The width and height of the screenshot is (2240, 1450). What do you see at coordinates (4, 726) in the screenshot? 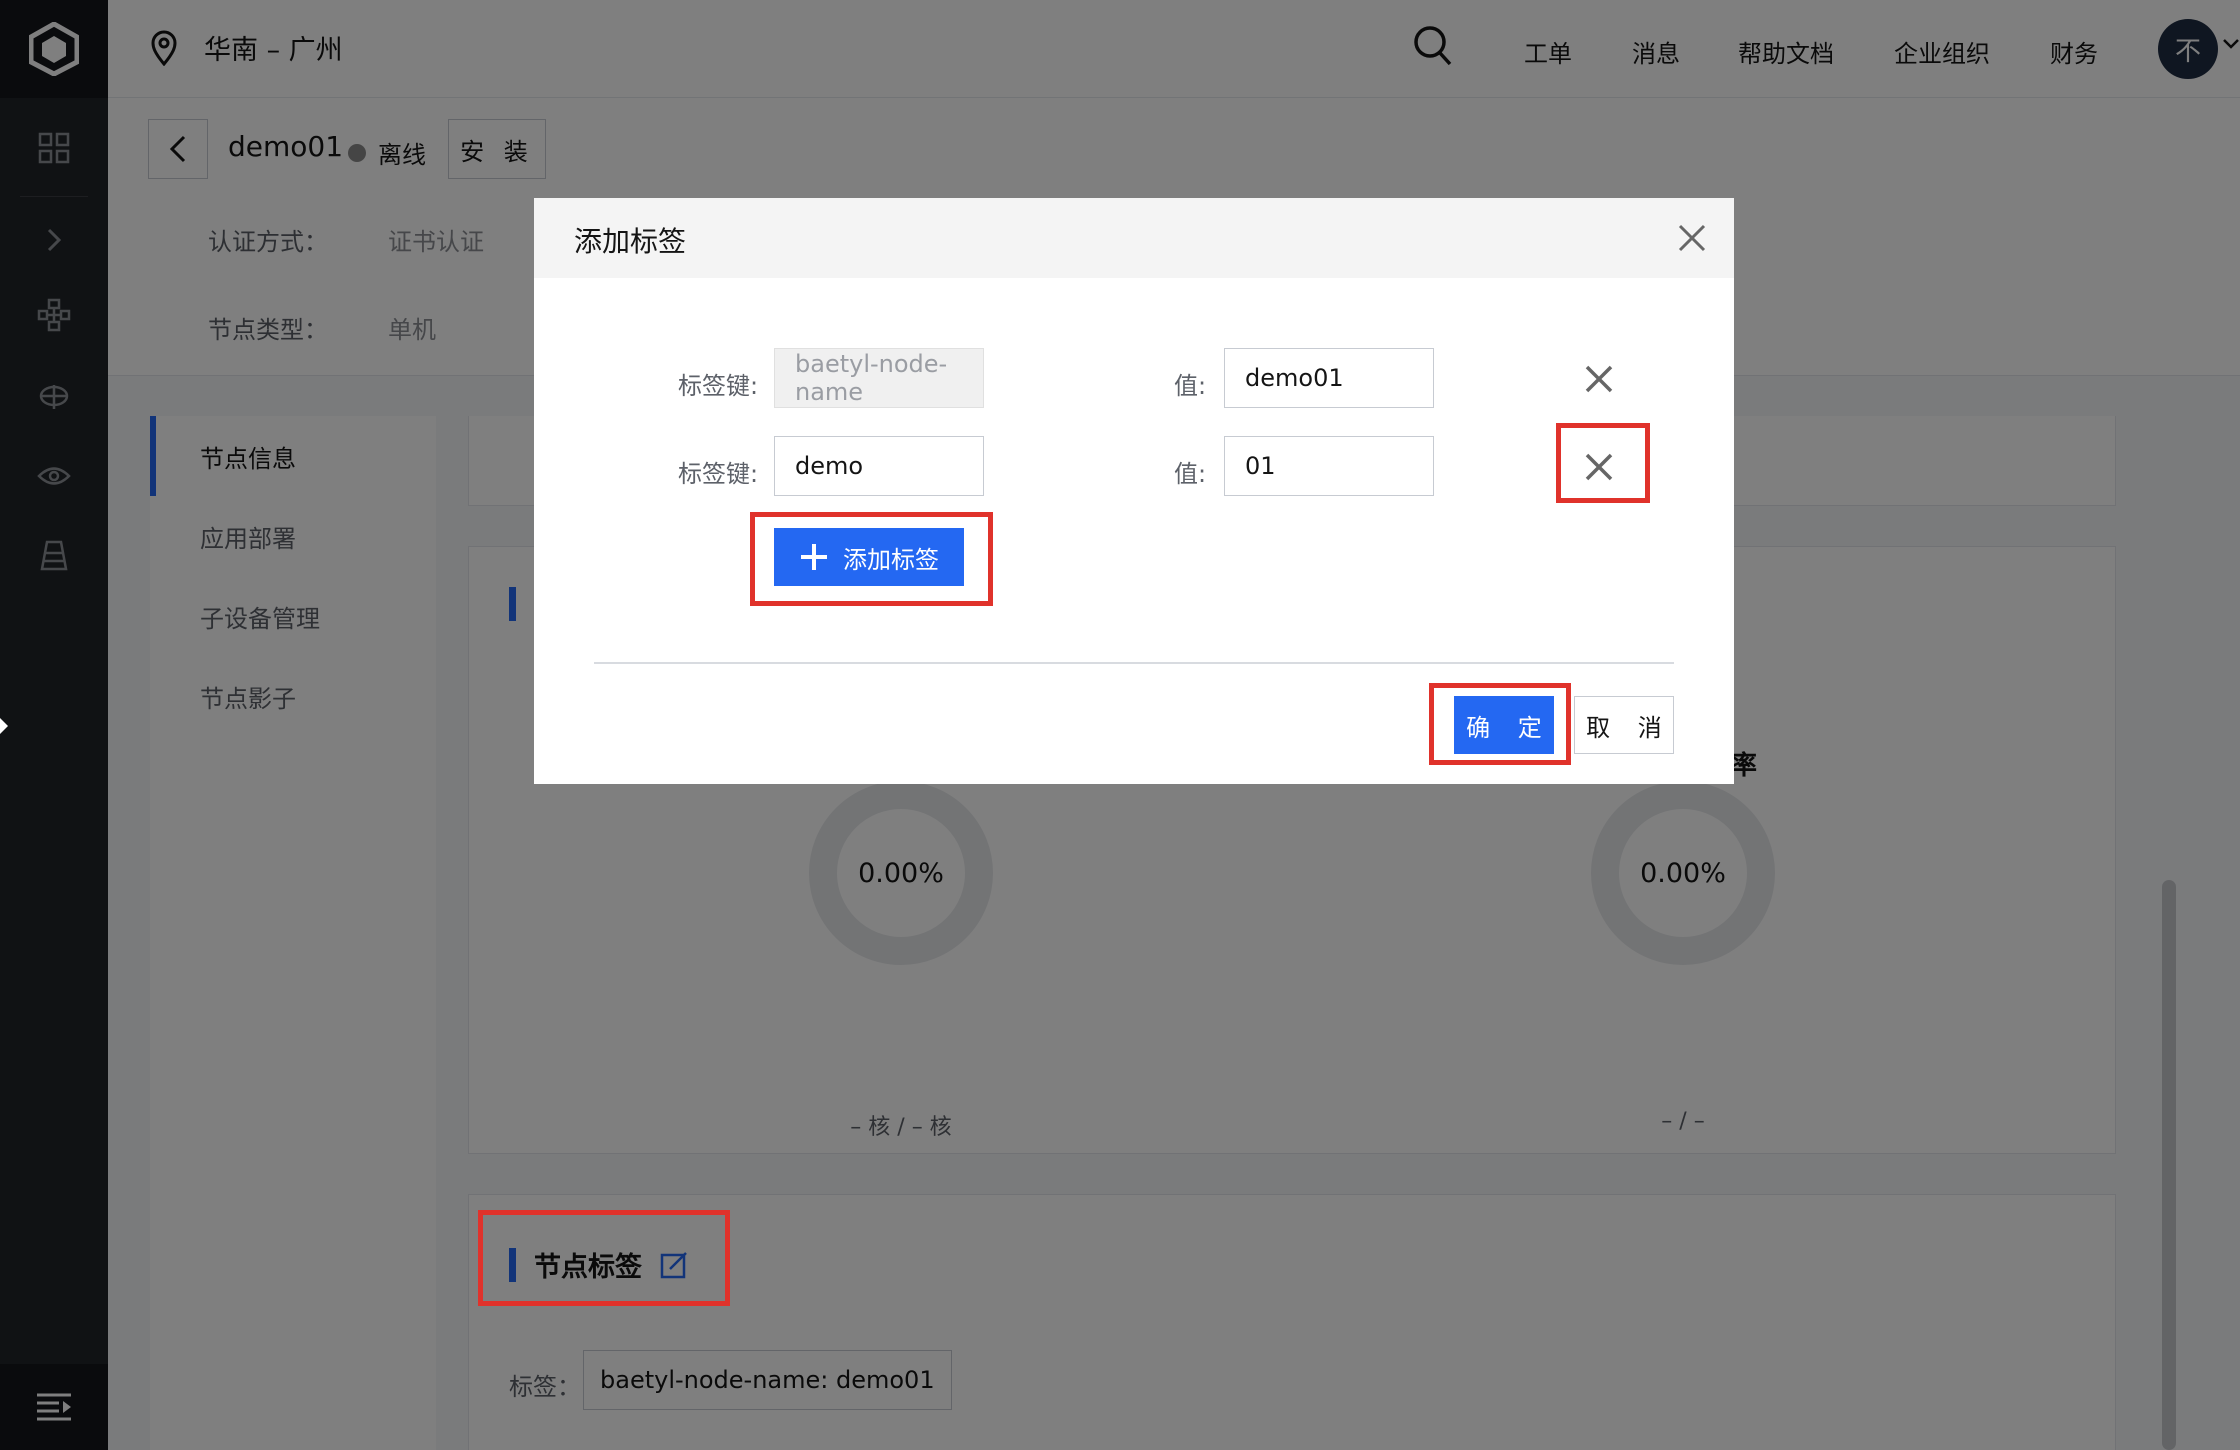
I see `edge-arrow` at bounding box center [4, 726].